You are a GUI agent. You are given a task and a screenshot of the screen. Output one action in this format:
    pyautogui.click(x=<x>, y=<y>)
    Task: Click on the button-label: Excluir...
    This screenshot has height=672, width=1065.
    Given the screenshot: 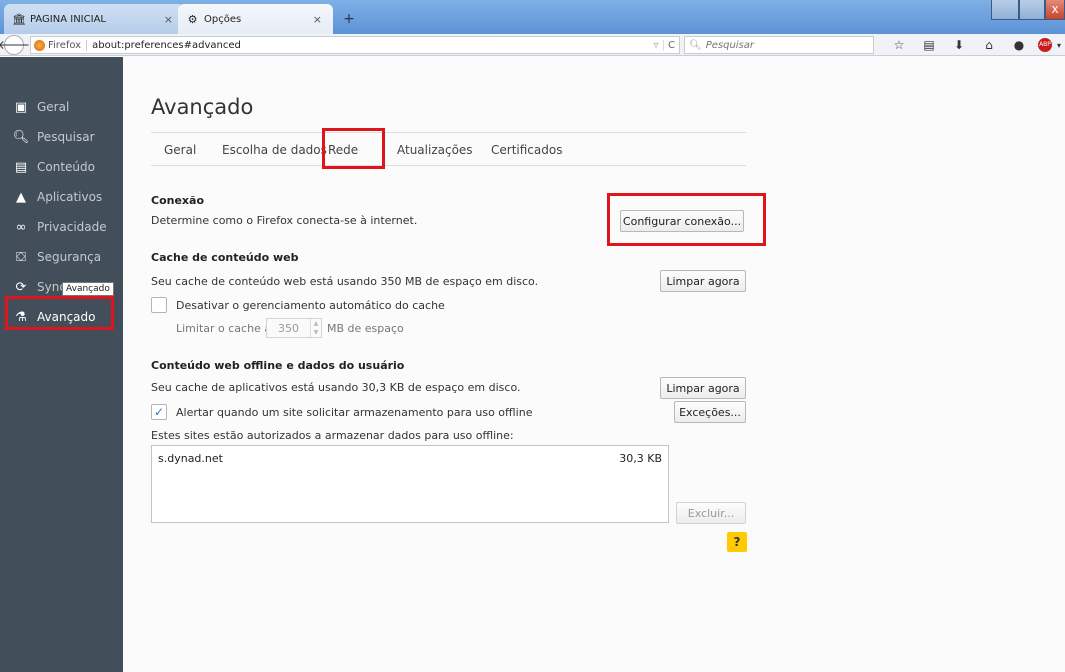 What is the action you would take?
    pyautogui.click(x=711, y=513)
    